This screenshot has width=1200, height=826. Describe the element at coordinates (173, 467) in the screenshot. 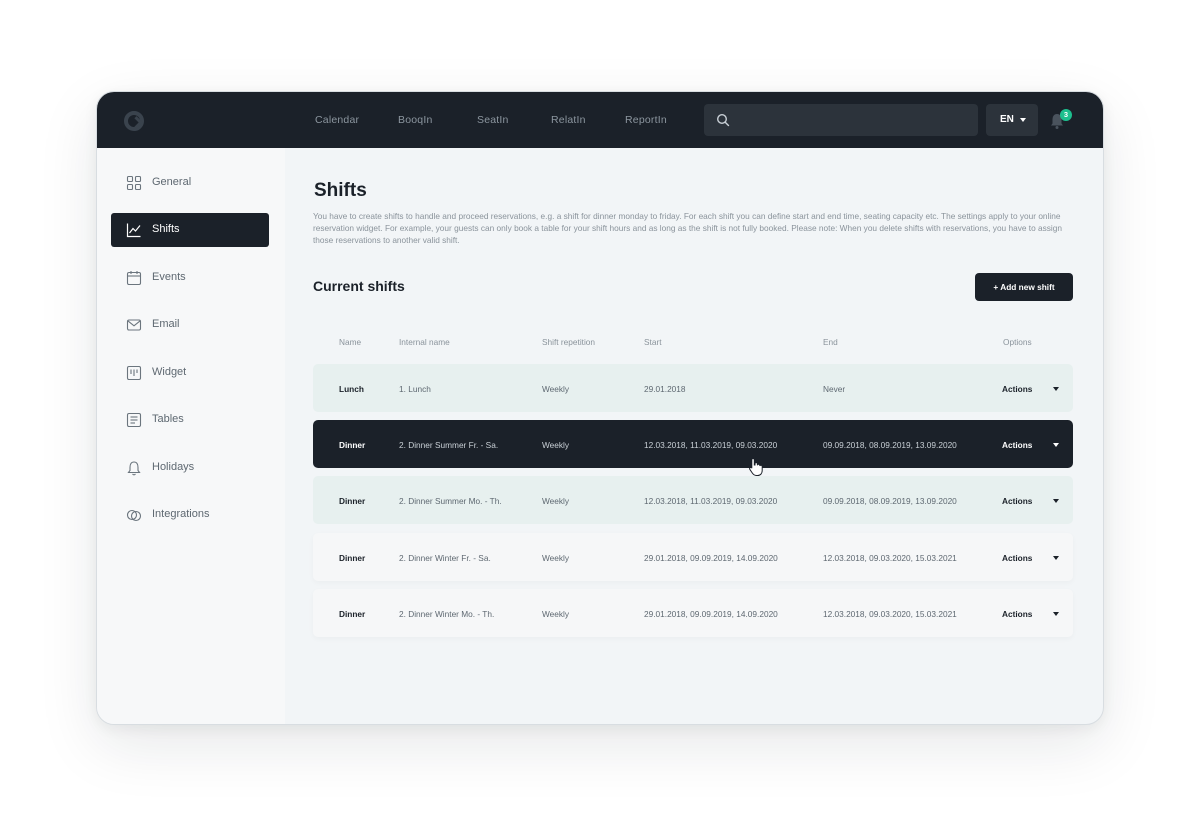

I see `sidebar-item-label: Holidays` at that location.